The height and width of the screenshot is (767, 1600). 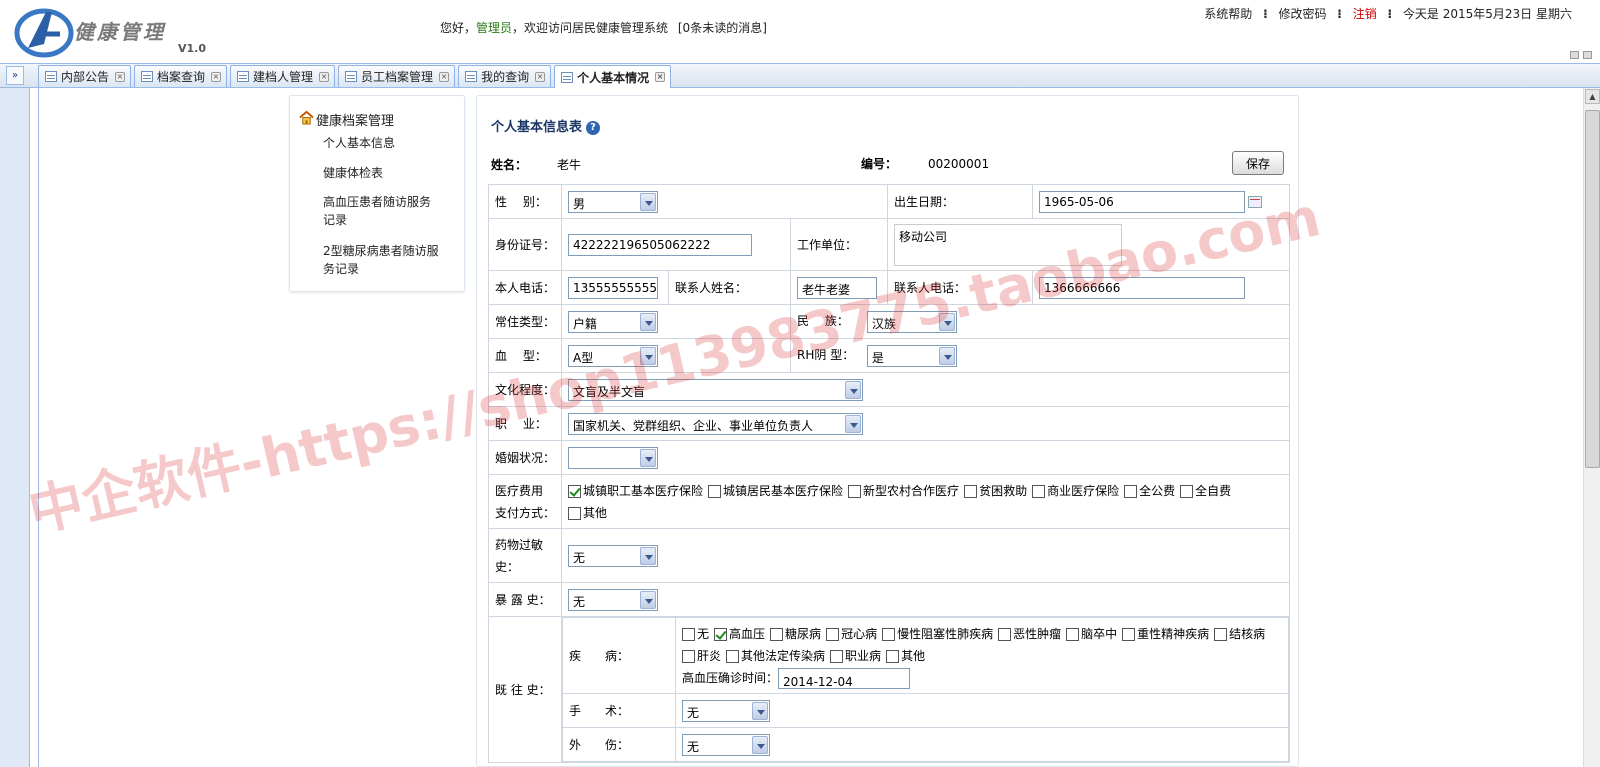 What do you see at coordinates (382, 260) in the screenshot?
I see `menu-item-diabetes-followup: 2型糖尿病患者随访服务记录` at bounding box center [382, 260].